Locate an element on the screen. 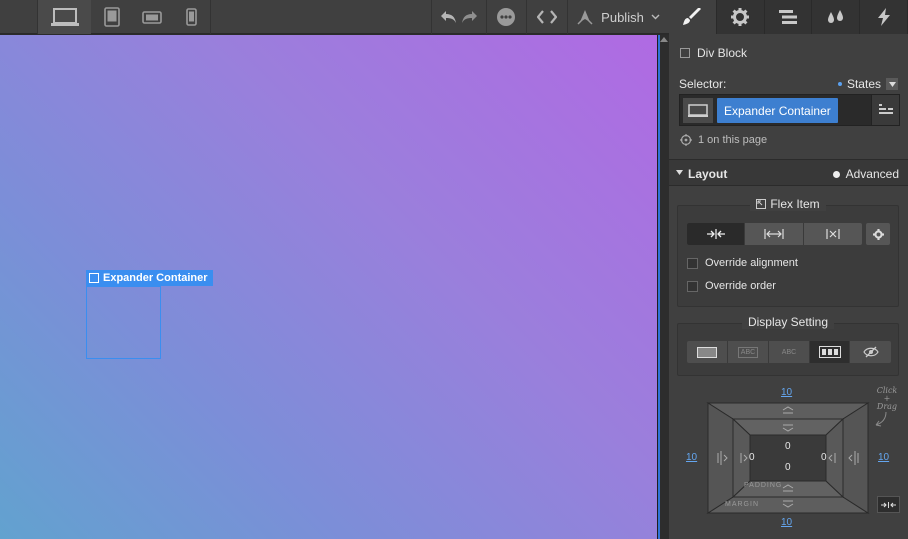  scroll-up-arrow-icon is located at coordinates (664, 39).